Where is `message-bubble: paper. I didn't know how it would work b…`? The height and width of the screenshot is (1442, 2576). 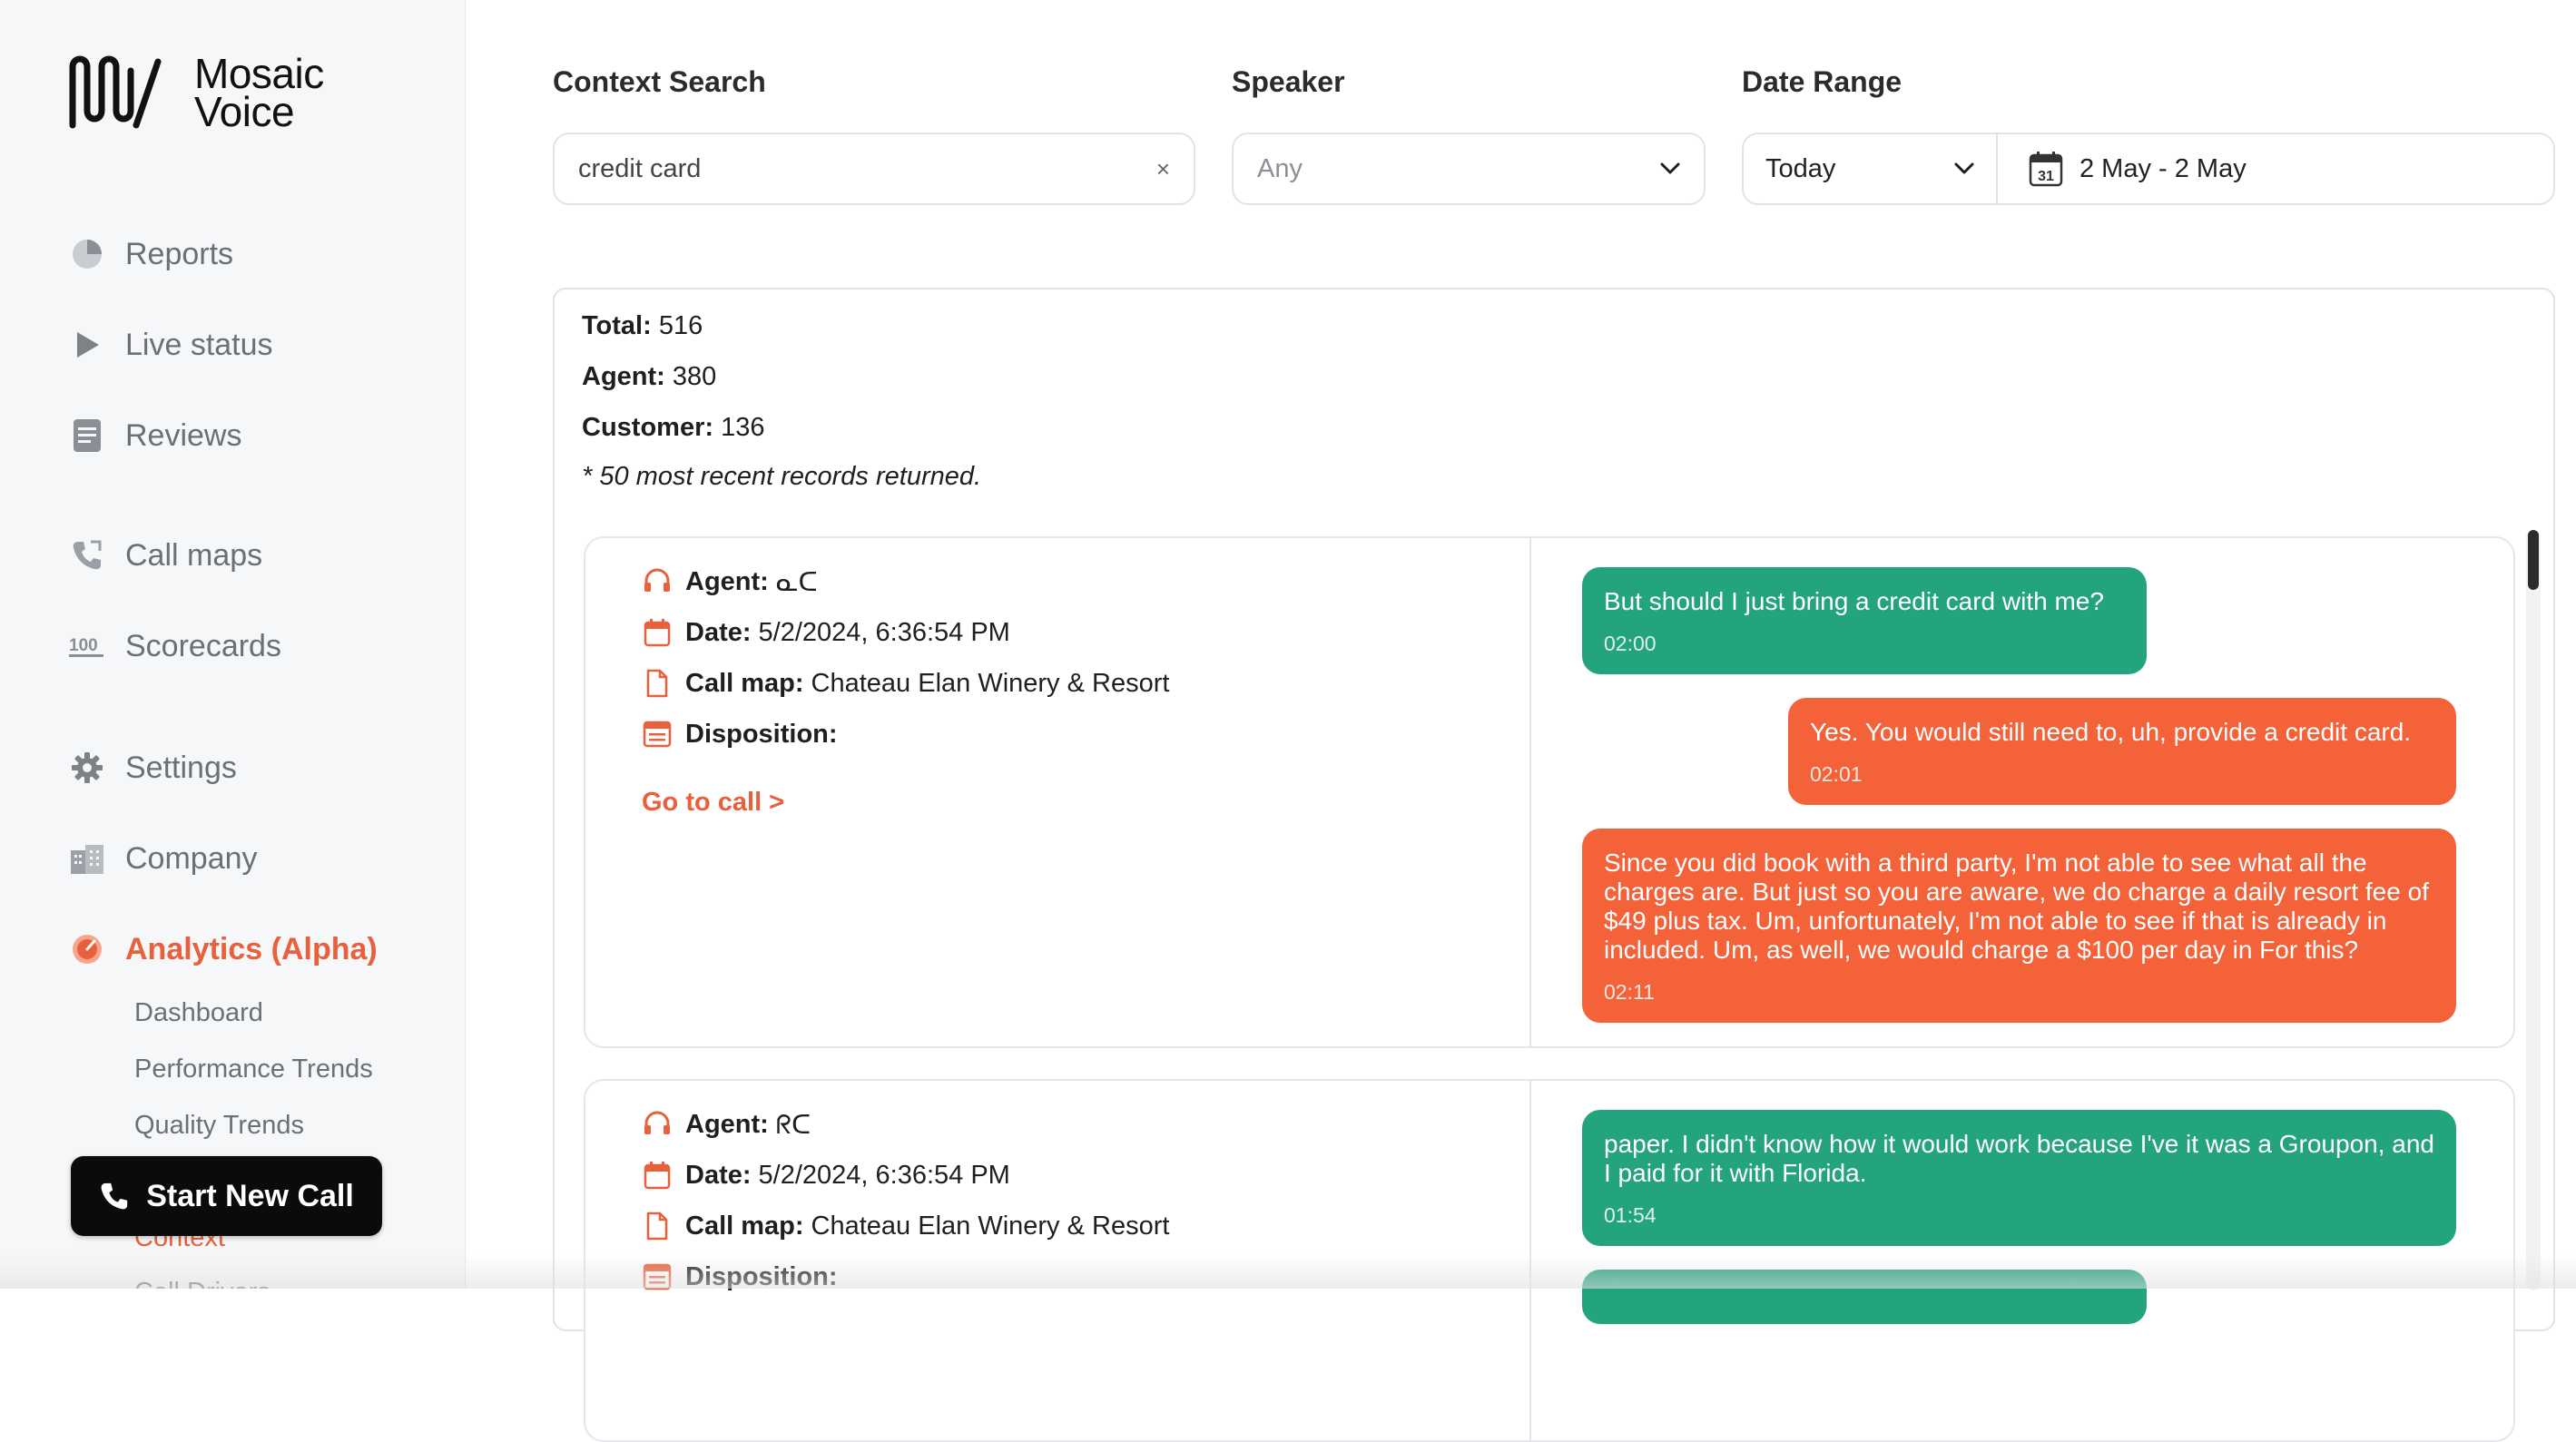
message-bubble: paper. I didn't know how it would work b… is located at coordinates (2019, 1178).